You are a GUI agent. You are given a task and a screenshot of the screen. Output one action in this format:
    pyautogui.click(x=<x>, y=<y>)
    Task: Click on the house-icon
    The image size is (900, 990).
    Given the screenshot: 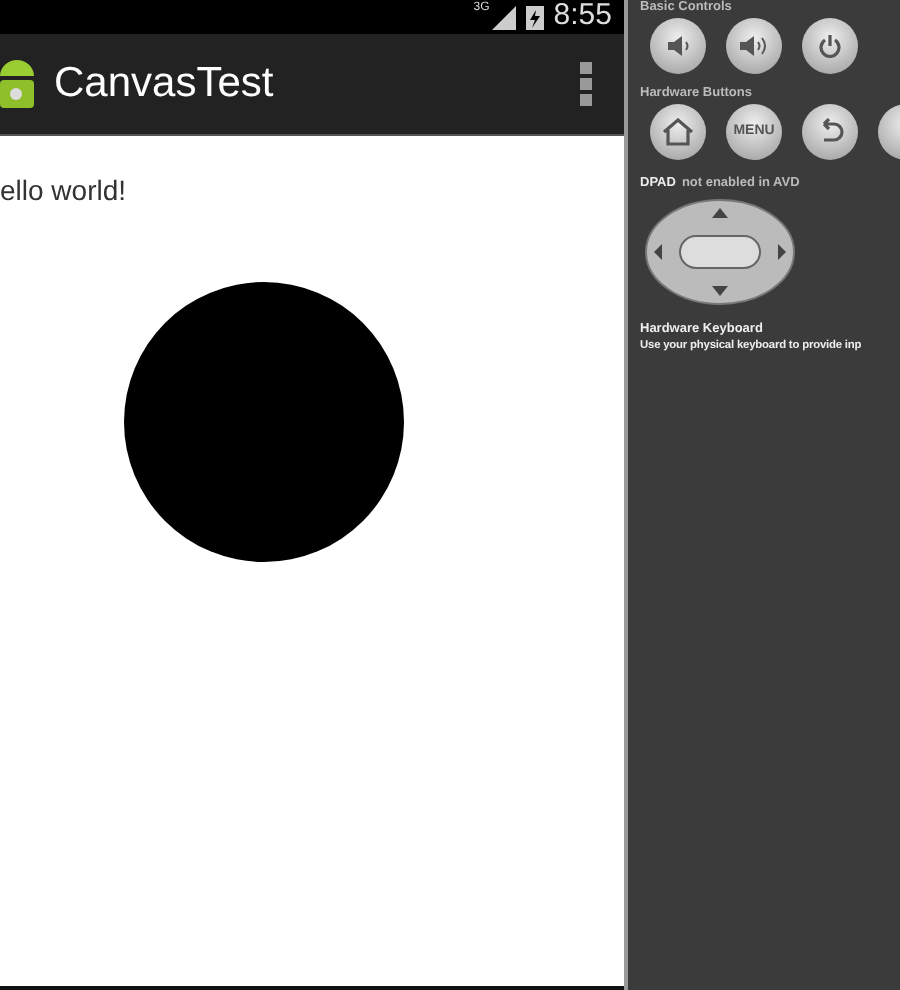 What is the action you would take?
    pyautogui.click(x=678, y=132)
    